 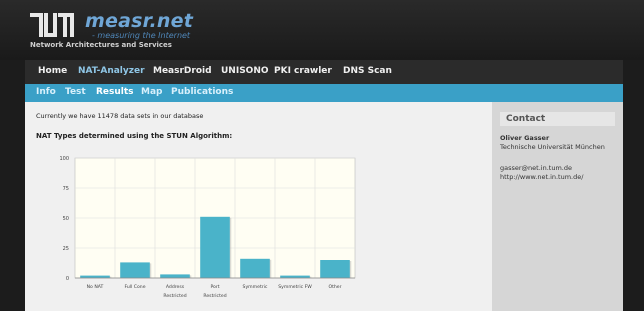 I want to click on chart-ytick-label: 75, so click(x=66, y=189).